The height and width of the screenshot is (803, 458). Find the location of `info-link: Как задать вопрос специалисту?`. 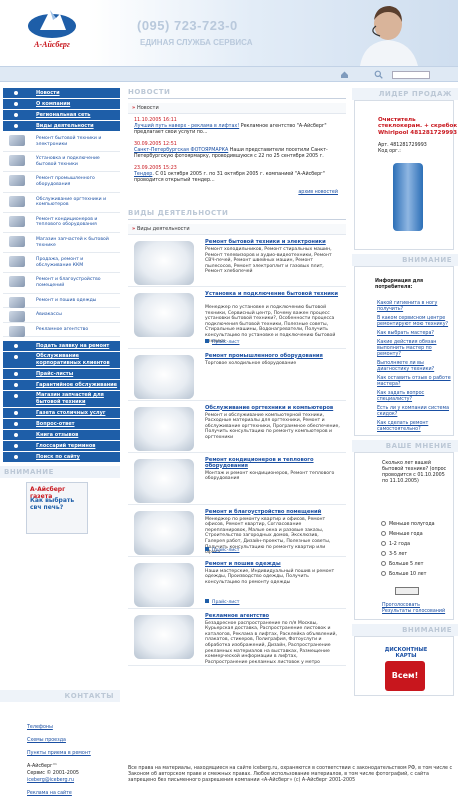

info-link: Как задать вопрос специалисту? is located at coordinates (400, 396).